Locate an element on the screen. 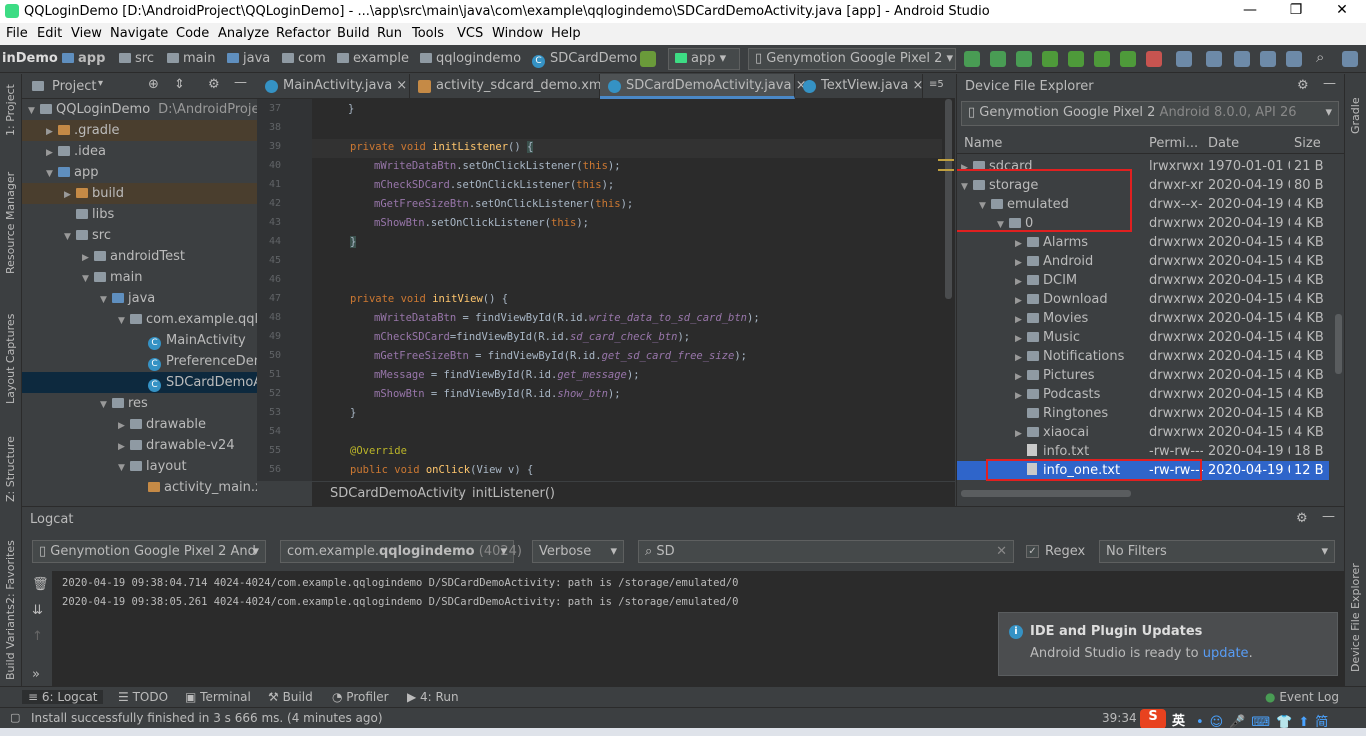 Image resolution: width=1366 pixels, height=736 pixels. tree-item-activity-main-xml: activity_main.xml is located at coordinates (139, 487).